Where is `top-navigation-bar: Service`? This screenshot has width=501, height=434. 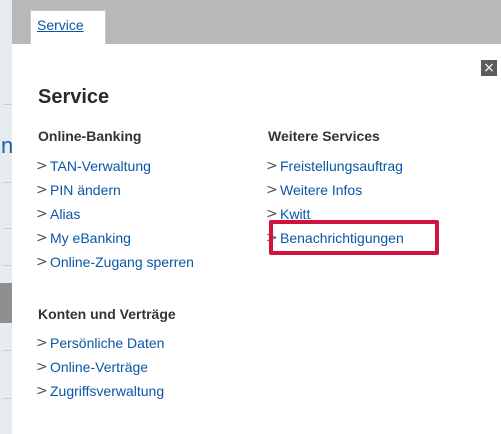
top-navigation-bar: Service is located at coordinates (256, 22).